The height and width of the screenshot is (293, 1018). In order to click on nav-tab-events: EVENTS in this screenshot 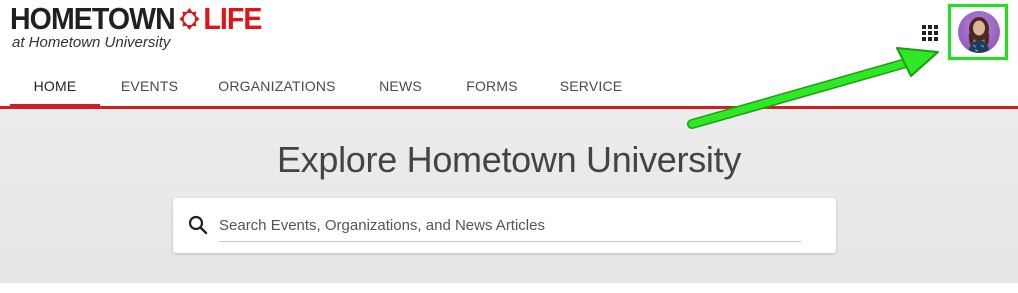, I will do `click(149, 86)`.